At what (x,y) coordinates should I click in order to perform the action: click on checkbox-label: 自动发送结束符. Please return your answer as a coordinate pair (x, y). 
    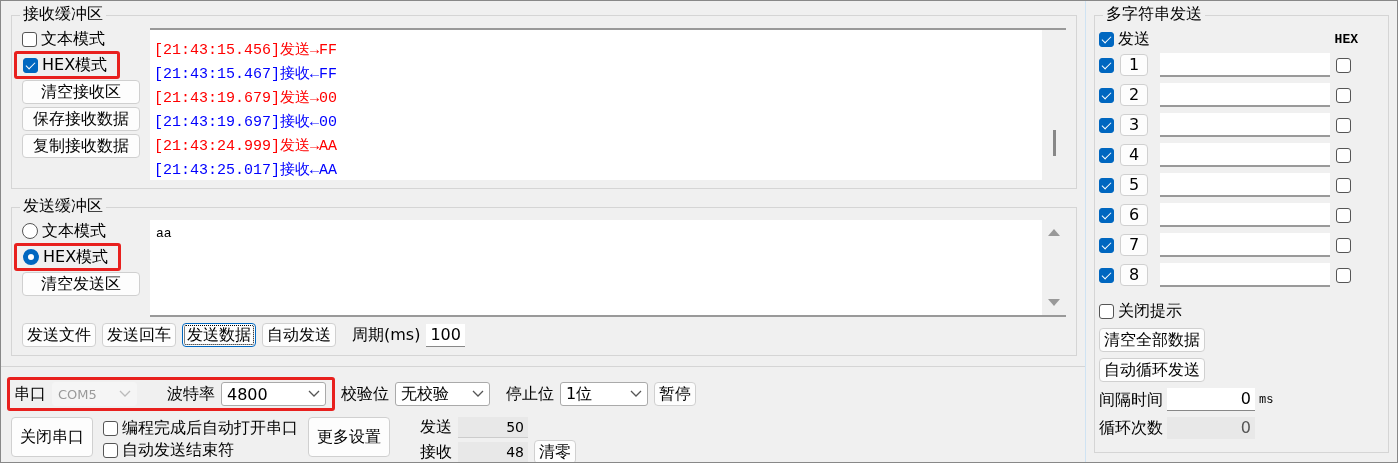
    Looking at the image, I should click on (178, 450).